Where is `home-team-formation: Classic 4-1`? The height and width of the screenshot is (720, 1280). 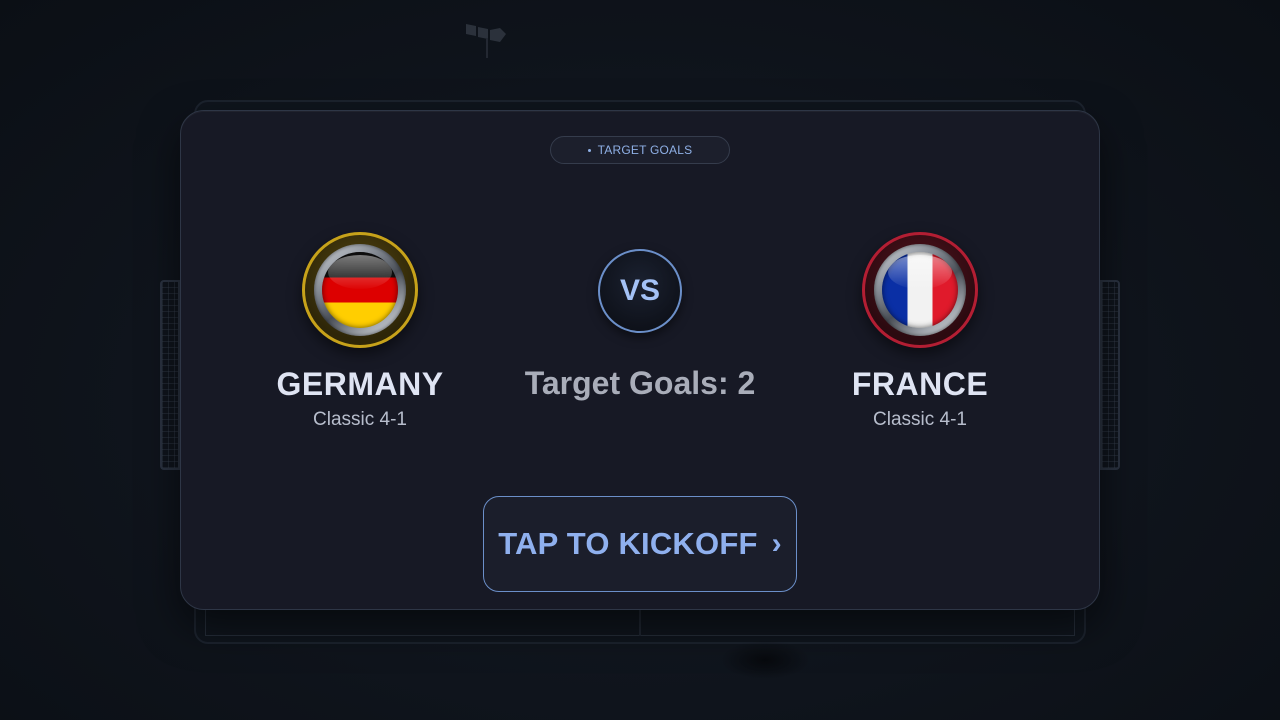 home-team-formation: Classic 4-1 is located at coordinates (360, 419).